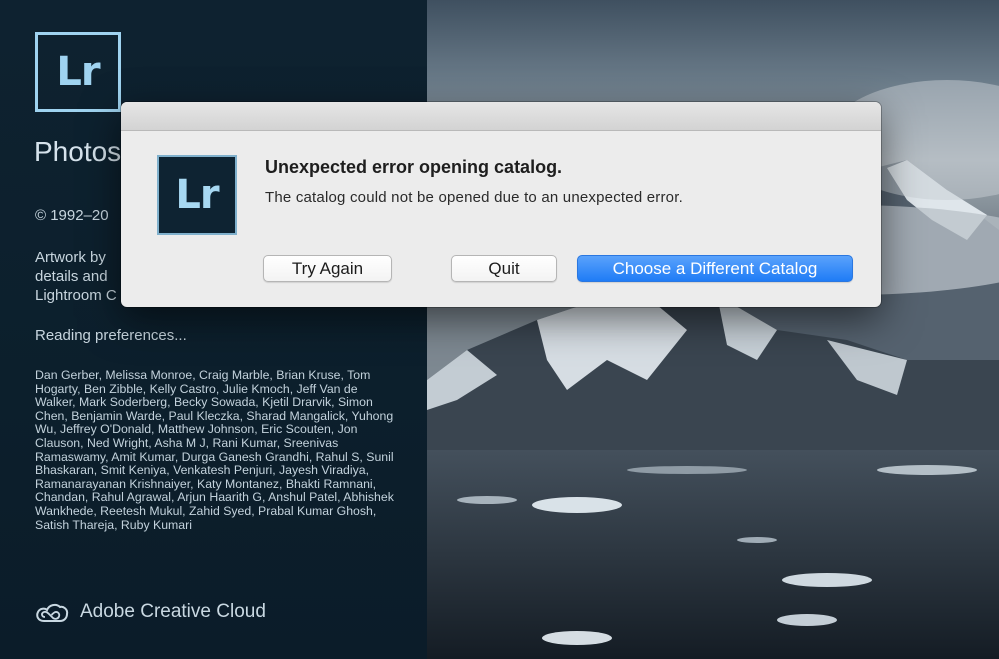  What do you see at coordinates (504, 268) in the screenshot?
I see `quit-button: Quit` at bounding box center [504, 268].